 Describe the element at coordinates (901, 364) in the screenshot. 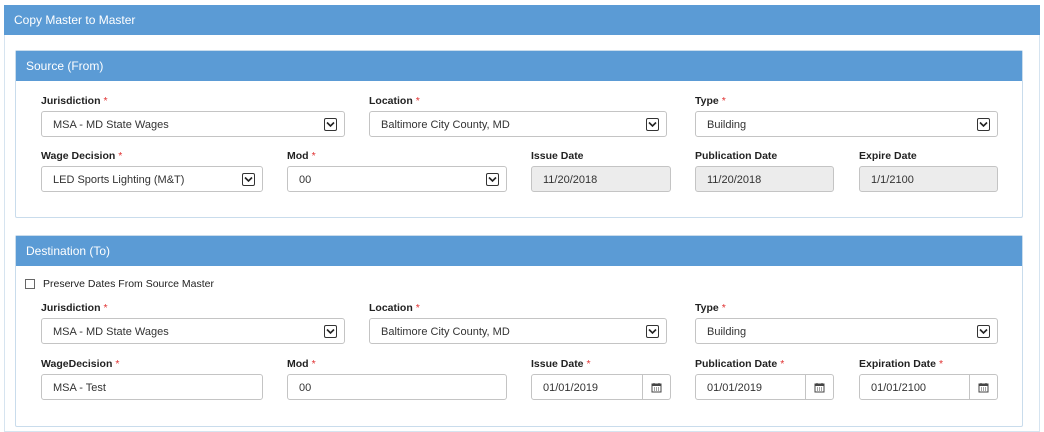

I see `destination-expiration-date-label: Expiration Date *` at that location.